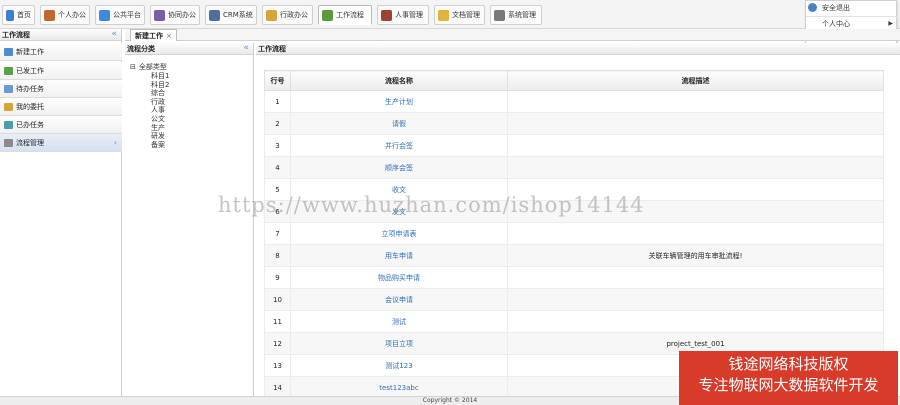  I want to click on collapse-category-icon: «, so click(246, 48).